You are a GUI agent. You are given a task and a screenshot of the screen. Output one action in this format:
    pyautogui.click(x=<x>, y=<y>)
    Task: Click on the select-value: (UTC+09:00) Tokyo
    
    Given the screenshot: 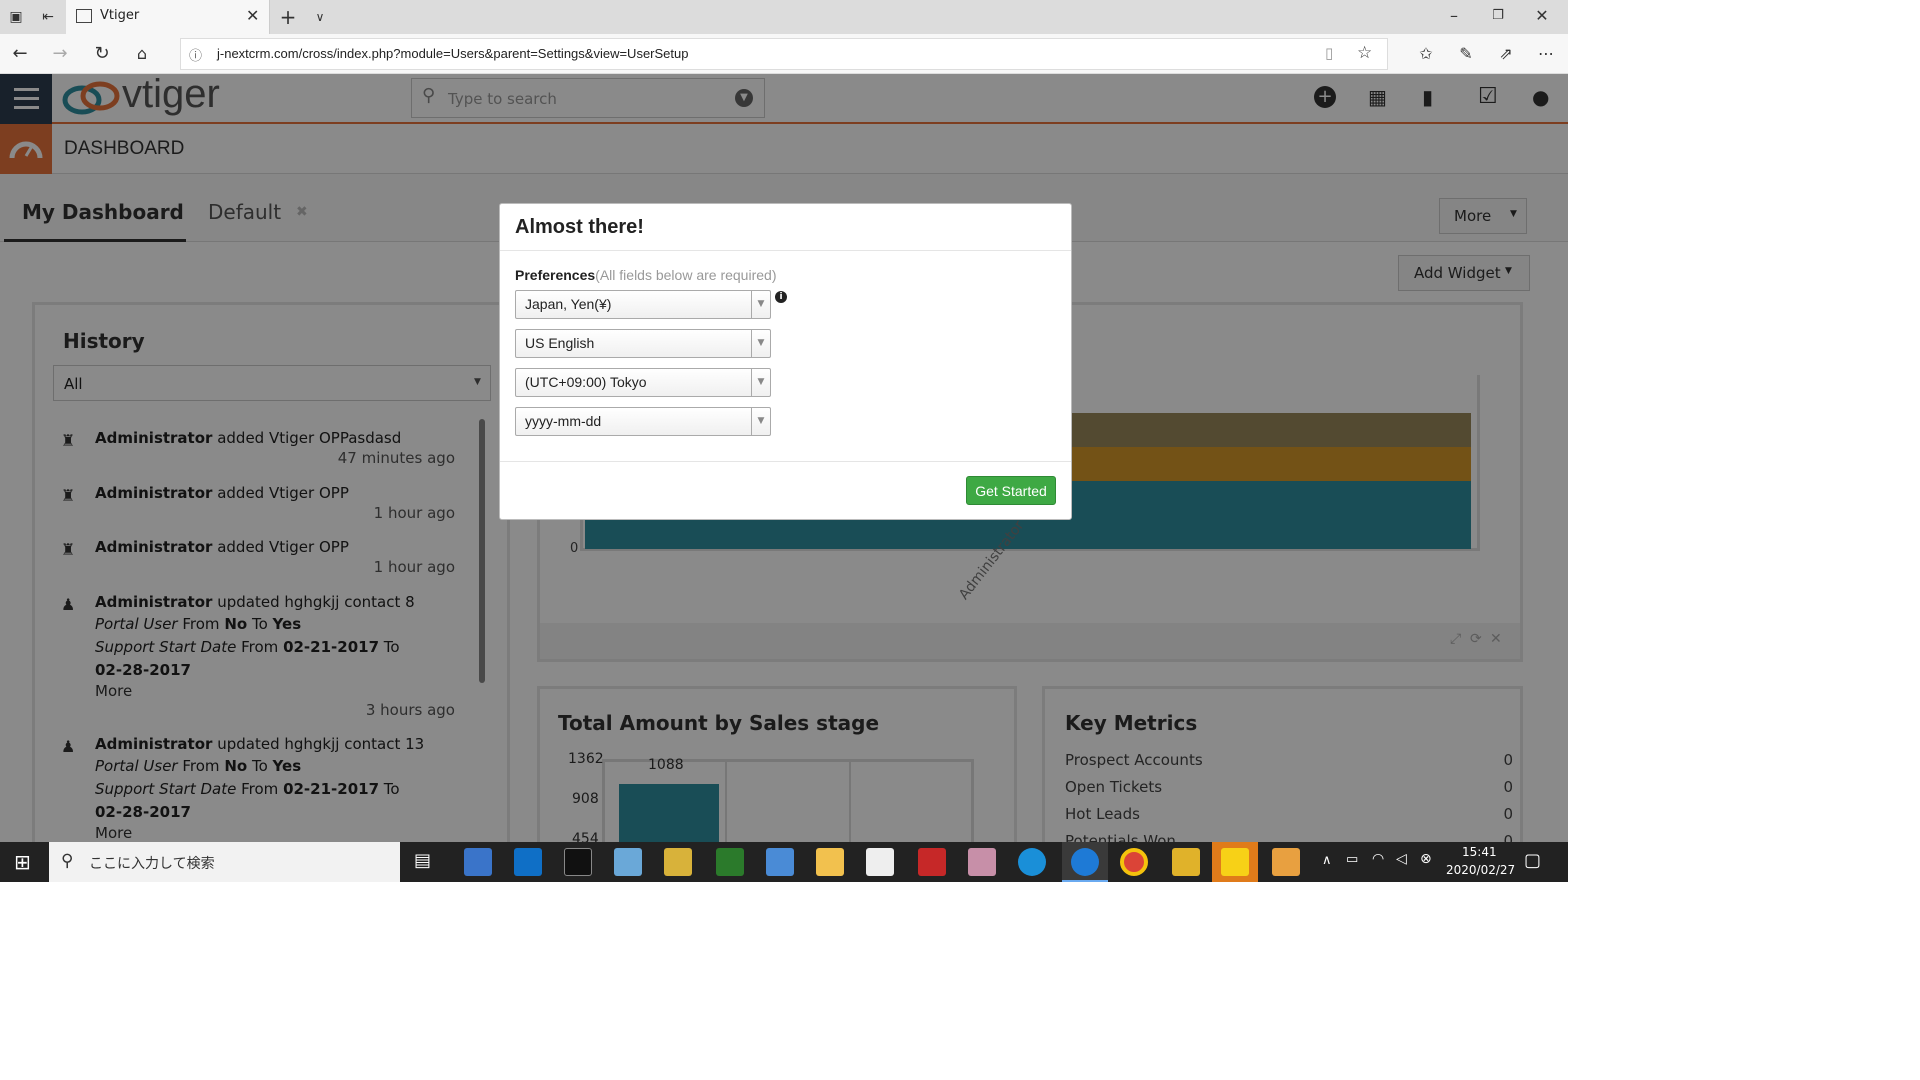 What is the action you would take?
    pyautogui.click(x=586, y=382)
    